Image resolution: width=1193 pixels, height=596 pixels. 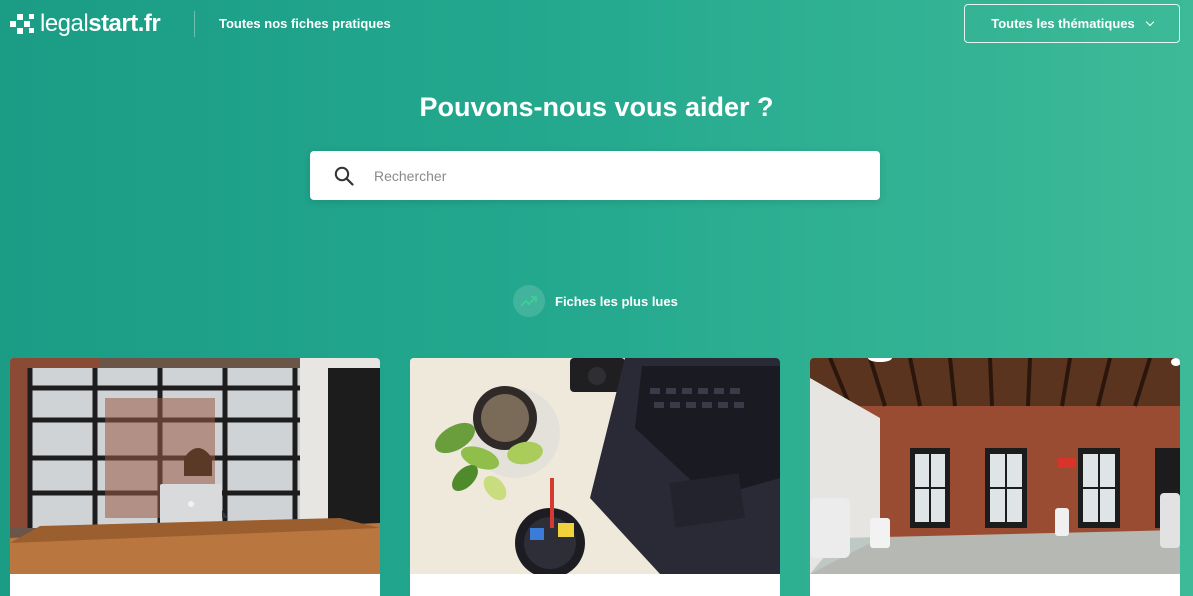 What do you see at coordinates (149, 23) in the screenshot?
I see `logo-text-suffix: .fr` at bounding box center [149, 23].